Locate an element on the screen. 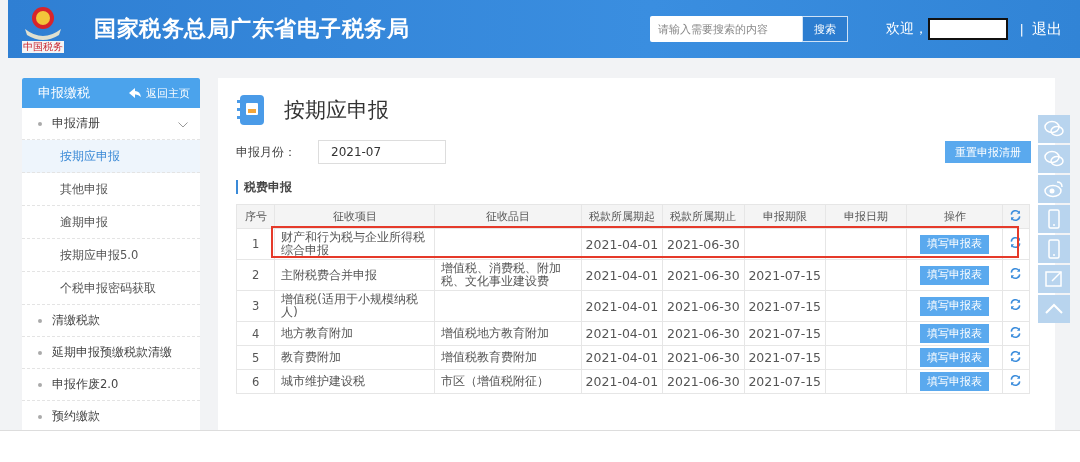 The height and width of the screenshot is (462, 1080). table-cell: 6 is located at coordinates (255, 381).